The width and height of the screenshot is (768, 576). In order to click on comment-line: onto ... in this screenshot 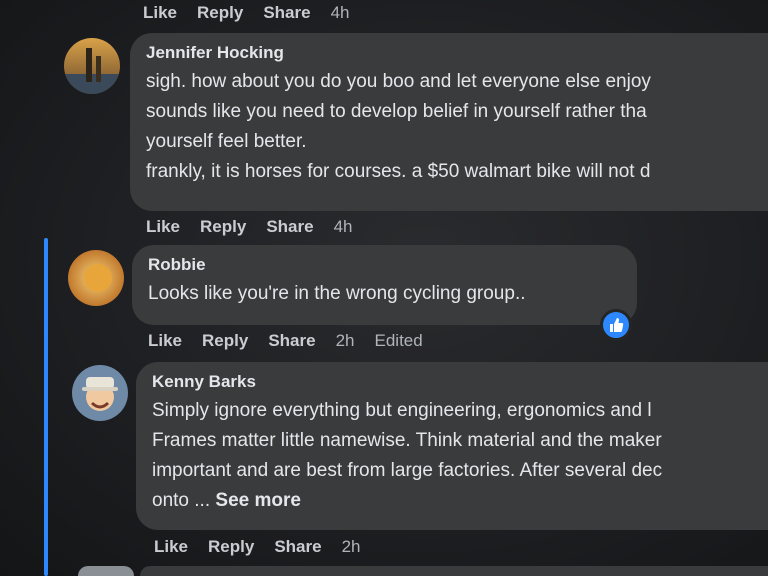, I will do `click(181, 500)`.